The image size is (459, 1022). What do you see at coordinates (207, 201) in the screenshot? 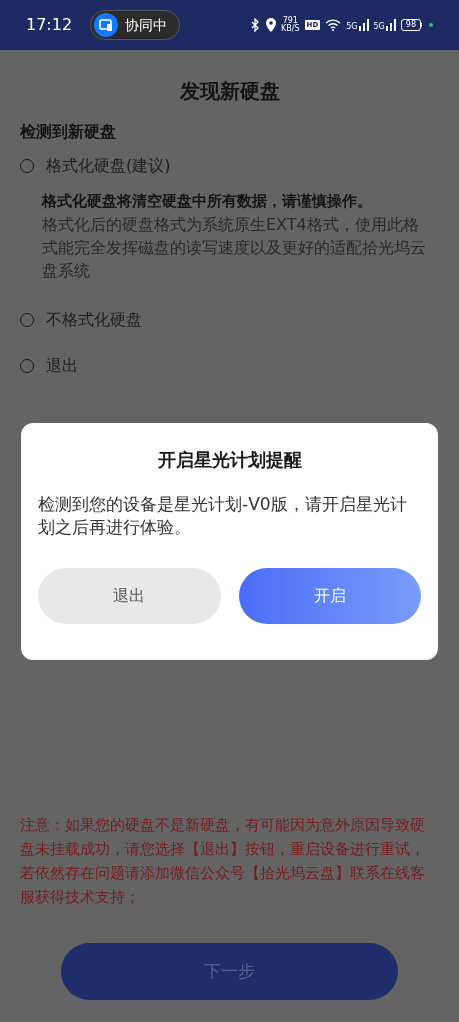
I see `warning-text: 格式化硬盘将清空硬盘中所有数据，请谨慎操作。` at bounding box center [207, 201].